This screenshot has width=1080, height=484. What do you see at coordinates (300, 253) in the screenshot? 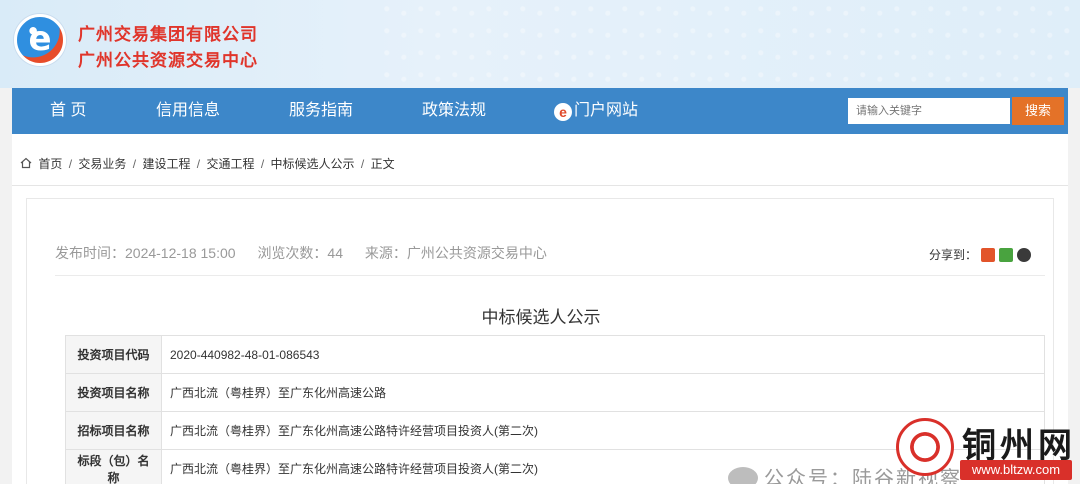
I see `view-count: 浏览次数：44` at bounding box center [300, 253].